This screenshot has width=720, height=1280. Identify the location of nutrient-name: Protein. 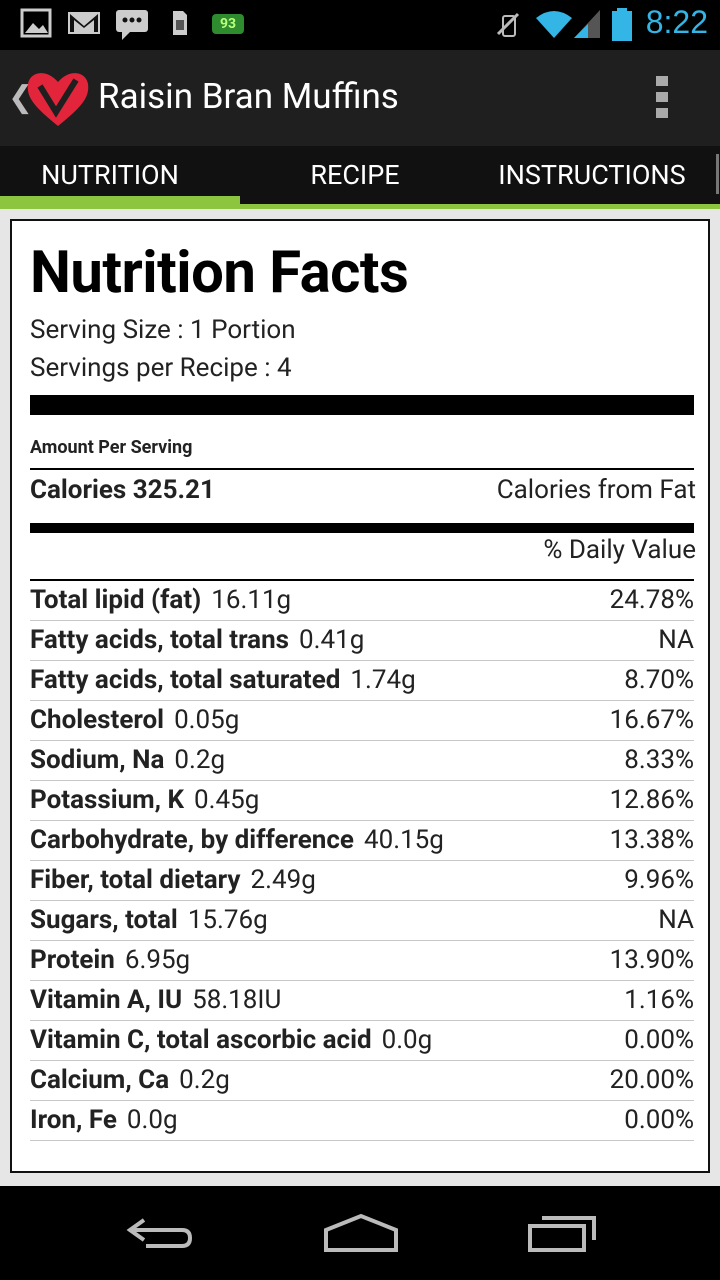
(72, 960).